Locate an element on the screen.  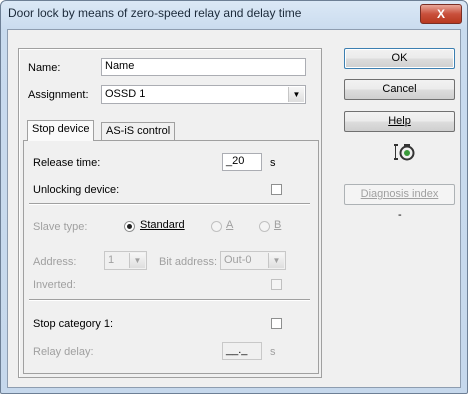
slave-b-radio is located at coordinates (264, 226).